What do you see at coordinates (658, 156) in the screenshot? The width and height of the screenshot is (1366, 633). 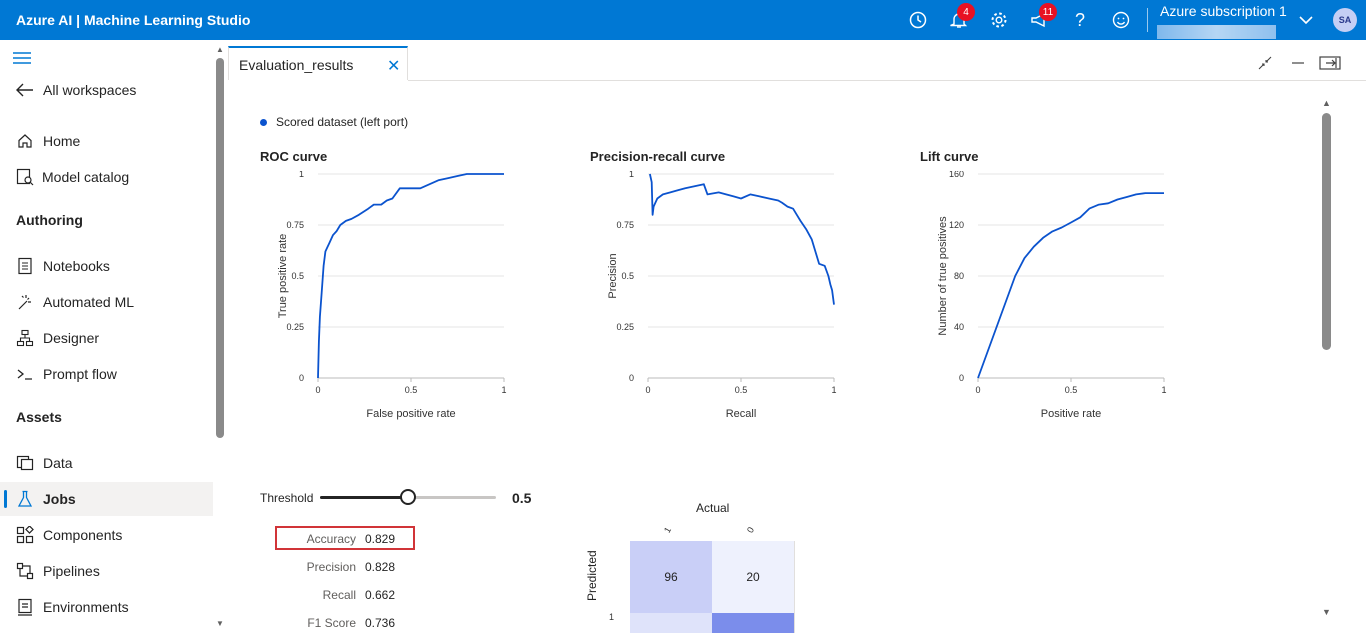 I see `pr-chart-title: Precision-recall curve` at bounding box center [658, 156].